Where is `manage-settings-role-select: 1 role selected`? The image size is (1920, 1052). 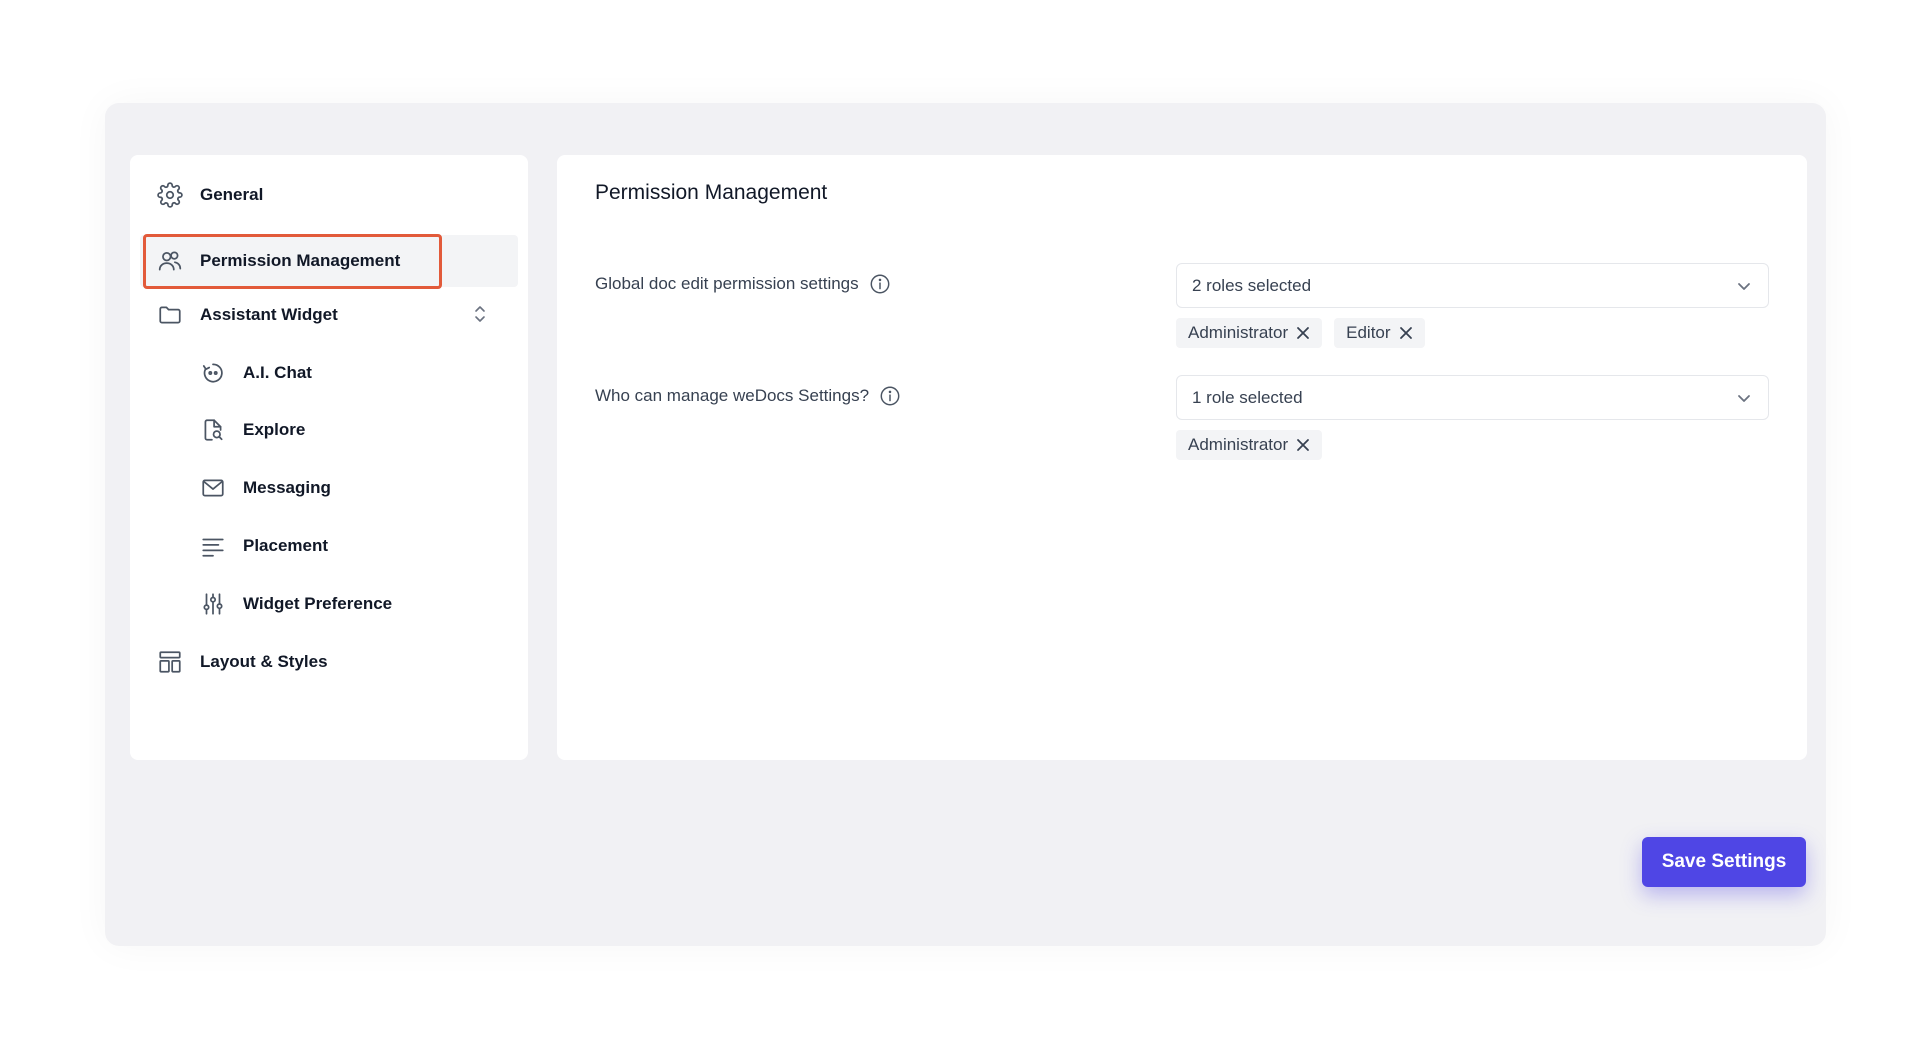 manage-settings-role-select: 1 role selected is located at coordinates (1472, 397).